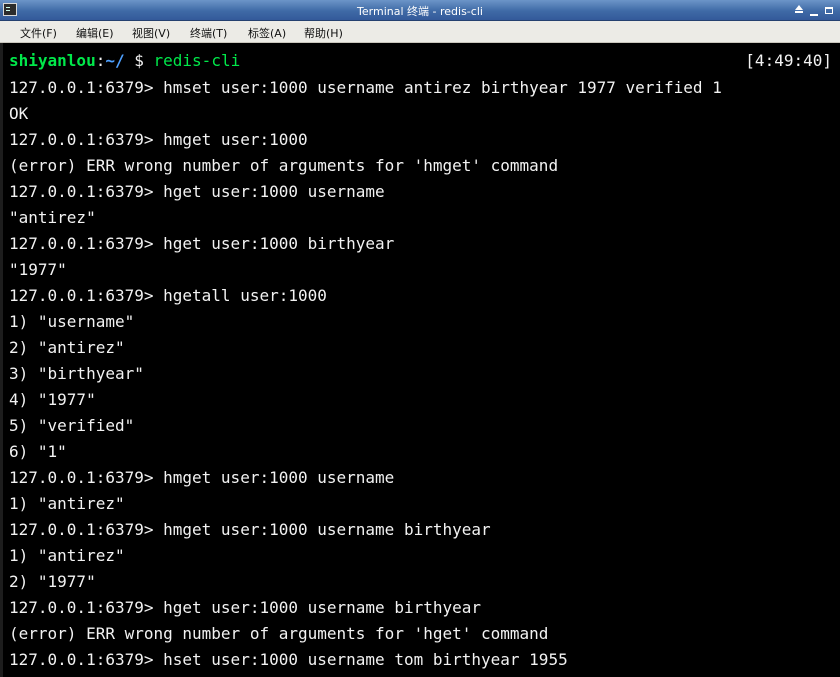 The image size is (840, 677). What do you see at coordinates (202, 243) in the screenshot?
I see `terminal-line: 127.0.0.1:6379> hget user:1000 birthyear` at bounding box center [202, 243].